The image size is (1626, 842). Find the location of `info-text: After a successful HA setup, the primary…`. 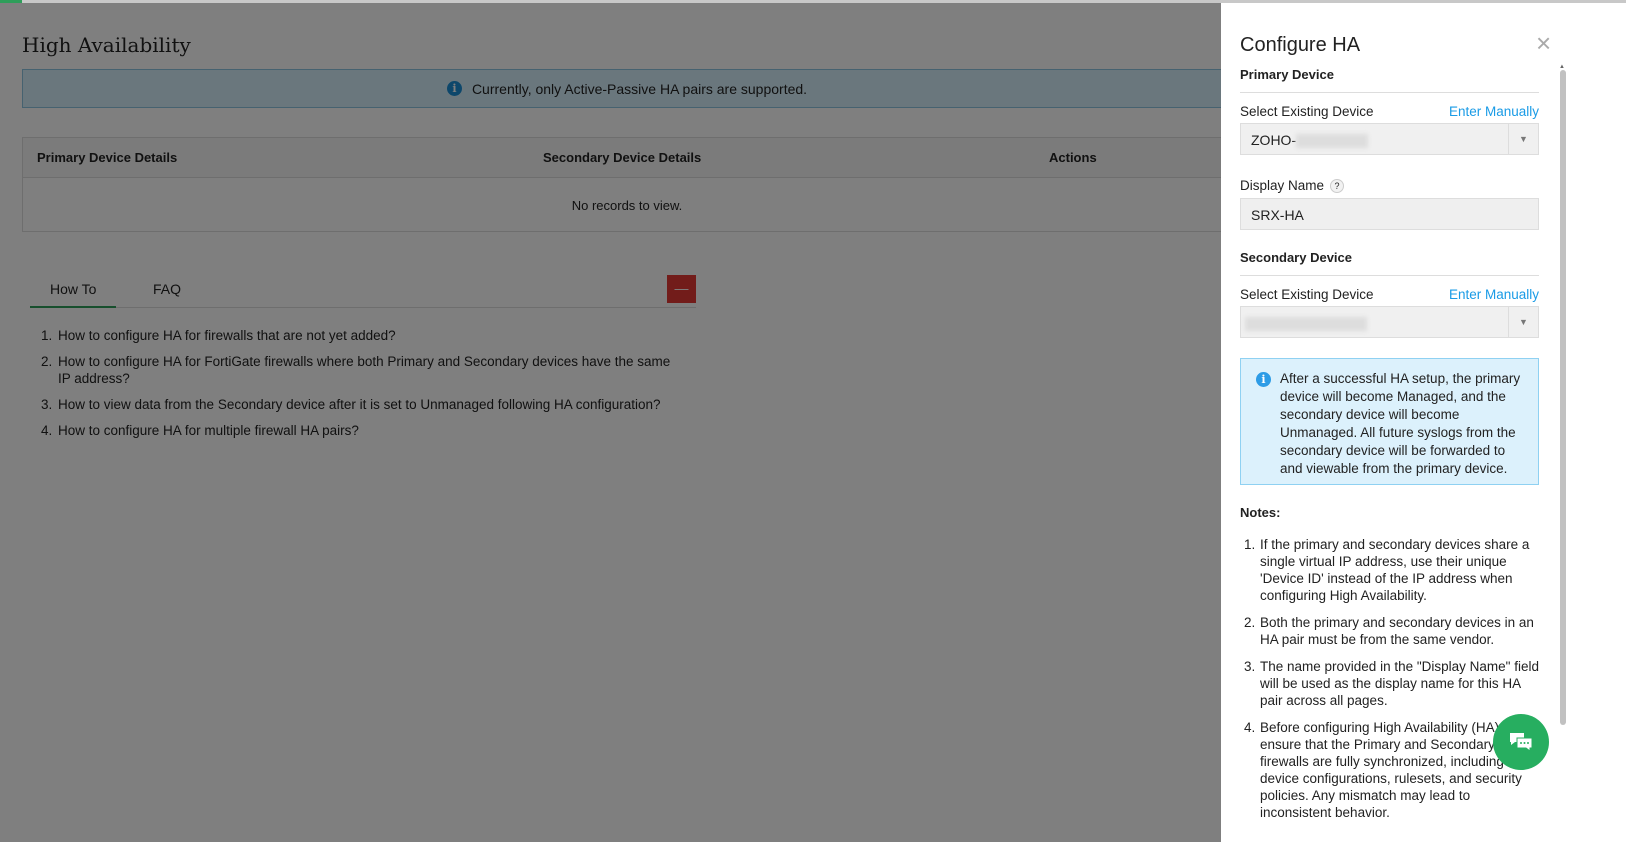

info-text: After a successful HA setup, the primary… is located at coordinates (1400, 423).